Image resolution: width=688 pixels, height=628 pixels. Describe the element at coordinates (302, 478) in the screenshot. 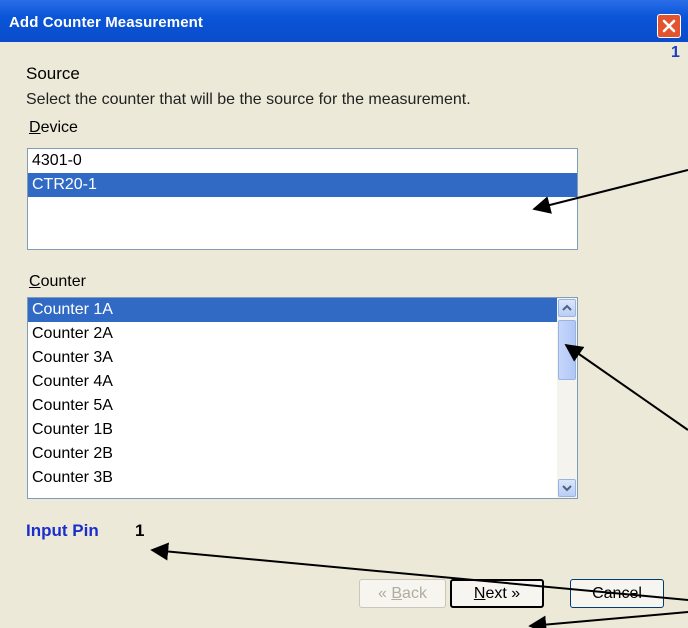

I see `counter-item-3b: Counter 3B` at that location.